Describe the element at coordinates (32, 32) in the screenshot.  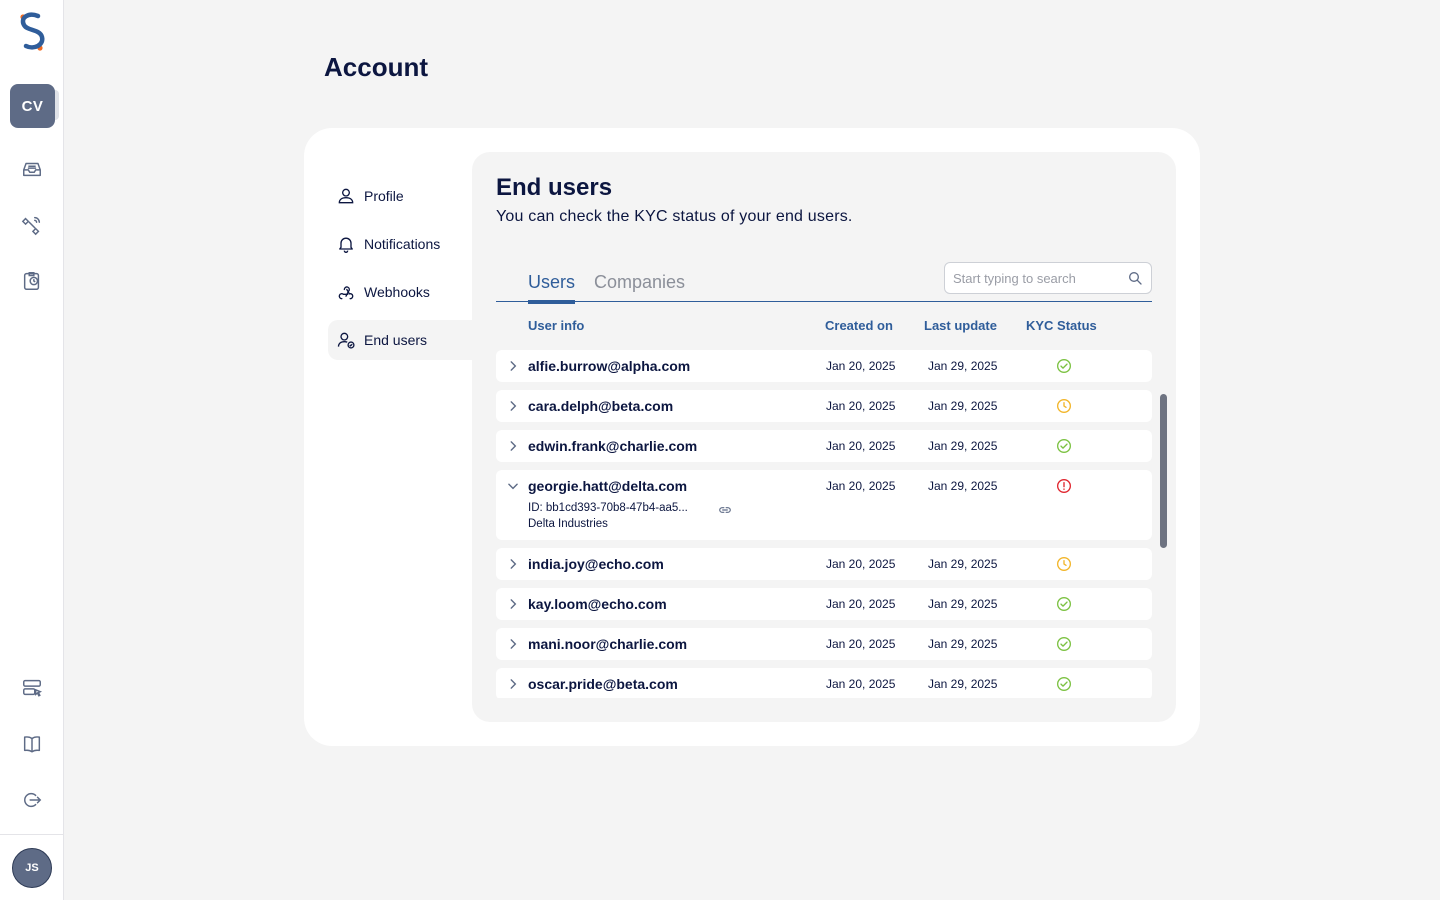
I see `brand-logo-icon` at that location.